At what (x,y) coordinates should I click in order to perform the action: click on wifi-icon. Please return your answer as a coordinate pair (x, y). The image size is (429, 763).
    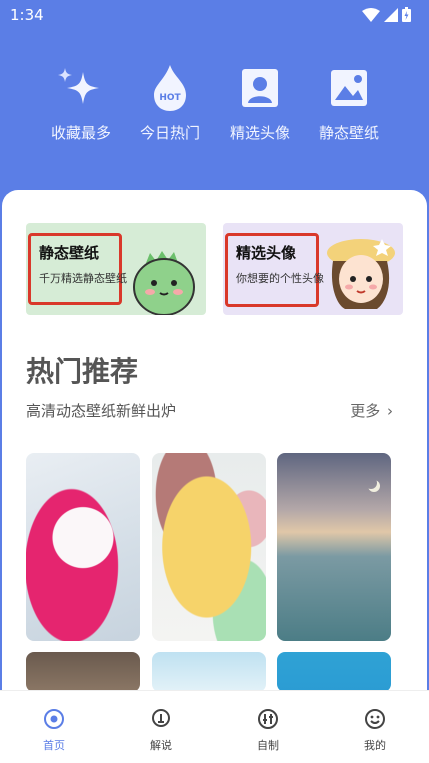
    Looking at the image, I should click on (371, 14).